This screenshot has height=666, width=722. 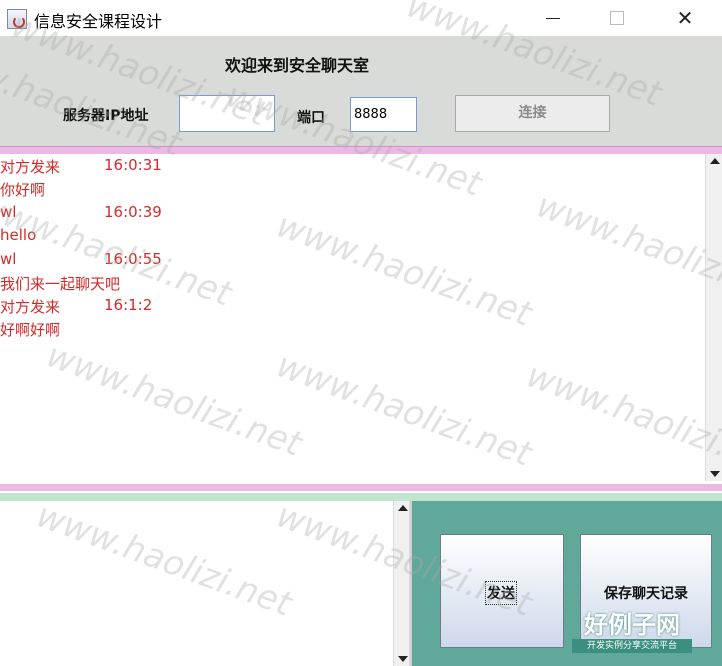 I want to click on message-time: 16:0:39, so click(x=133, y=212).